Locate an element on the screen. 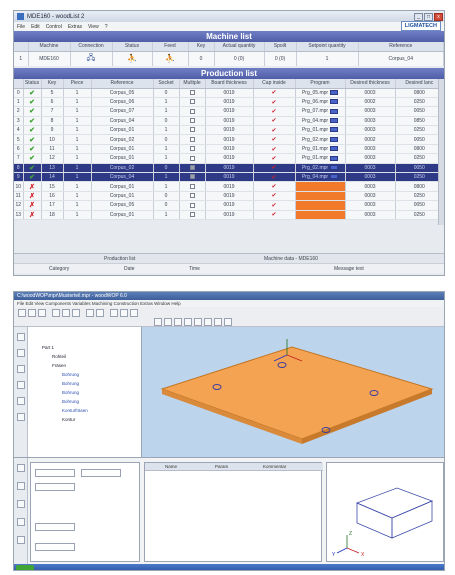 Image resolution: width=455 pixels, height=575 pixels. mill-tool-icon is located at coordinates (21, 401).